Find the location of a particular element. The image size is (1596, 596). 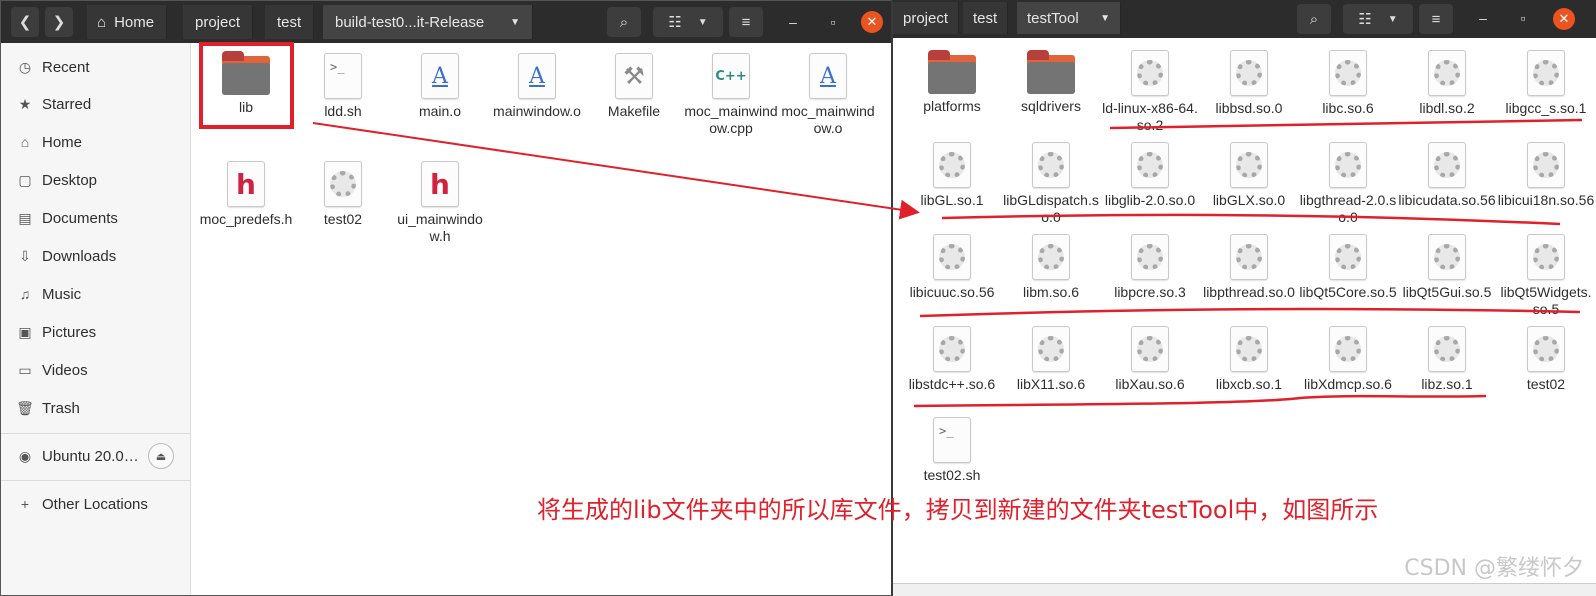

file-item-ui-mainwindow-h: h ui_mainwindow.h is located at coordinates (440, 203).